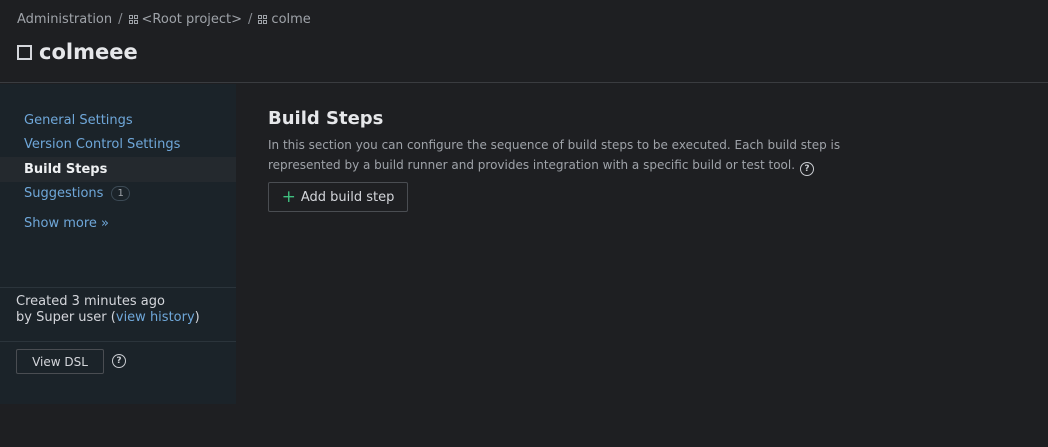 Image resolution: width=1048 pixels, height=447 pixels. I want to click on breadcrumb-root-project: <Root project>, so click(185, 19).